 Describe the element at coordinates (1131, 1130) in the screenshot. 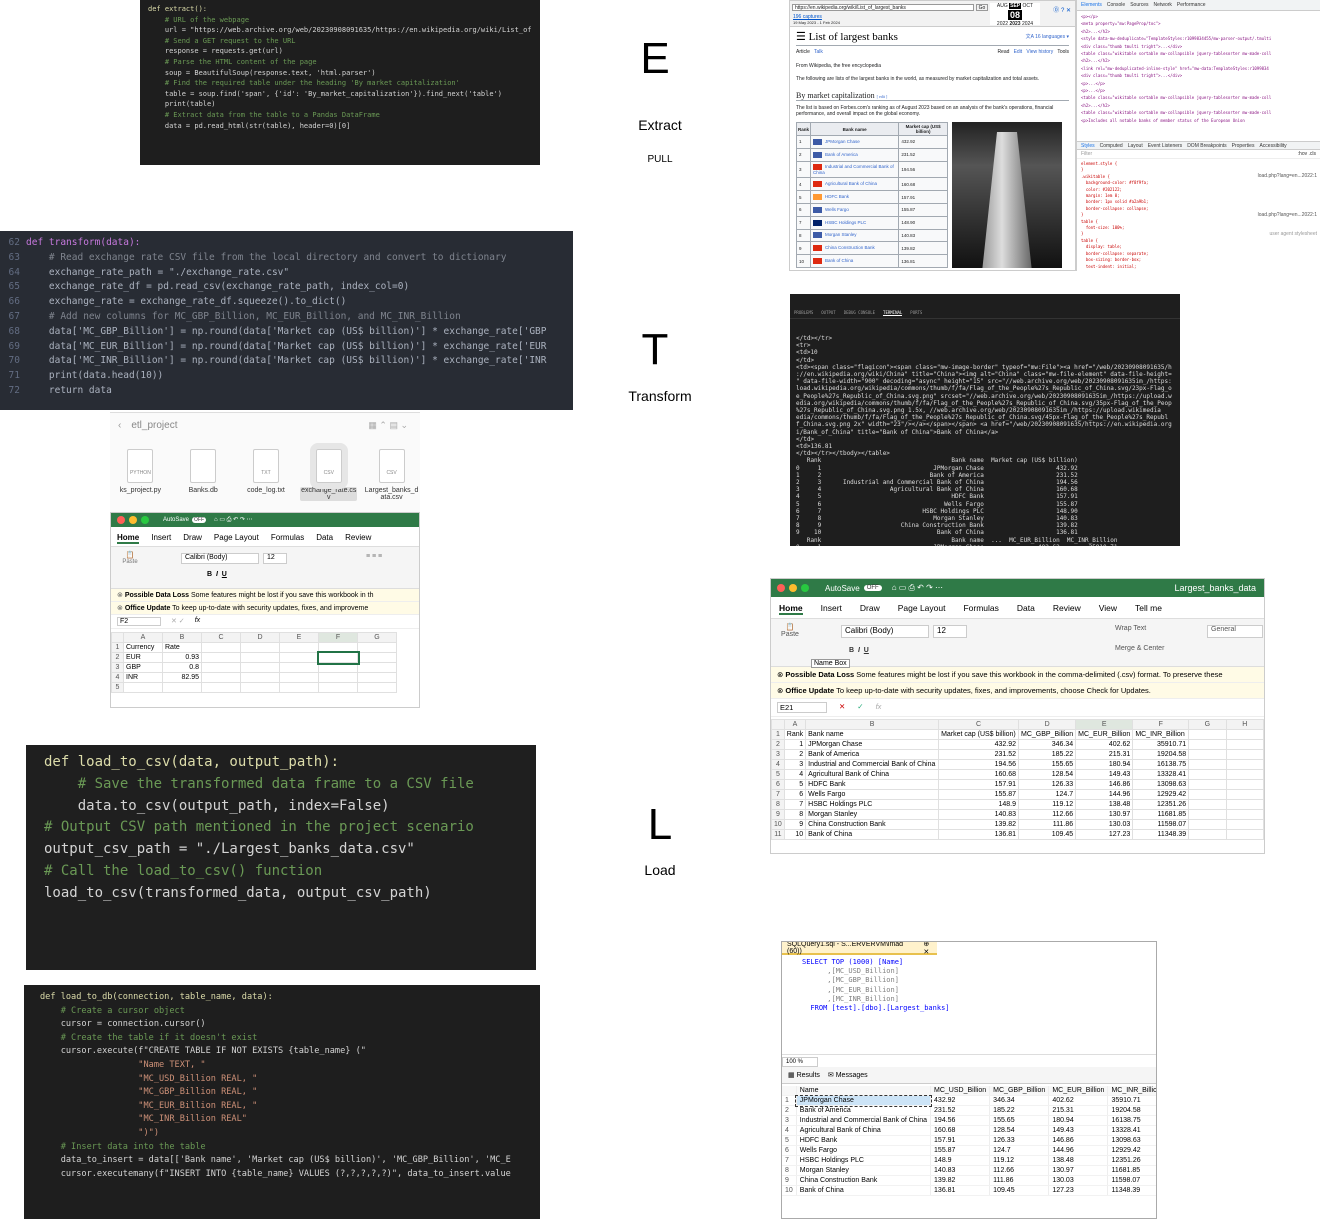

I see `grid-cell: 13328.41` at that location.